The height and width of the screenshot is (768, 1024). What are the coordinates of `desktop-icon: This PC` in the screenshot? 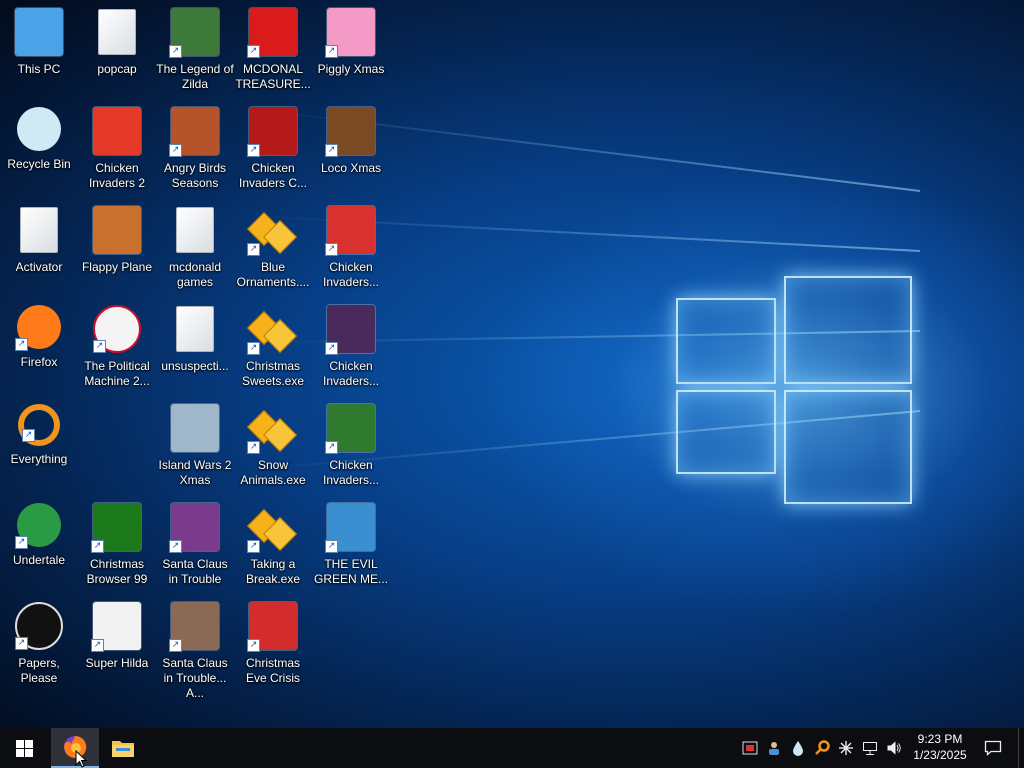 It's located at (39, 52).